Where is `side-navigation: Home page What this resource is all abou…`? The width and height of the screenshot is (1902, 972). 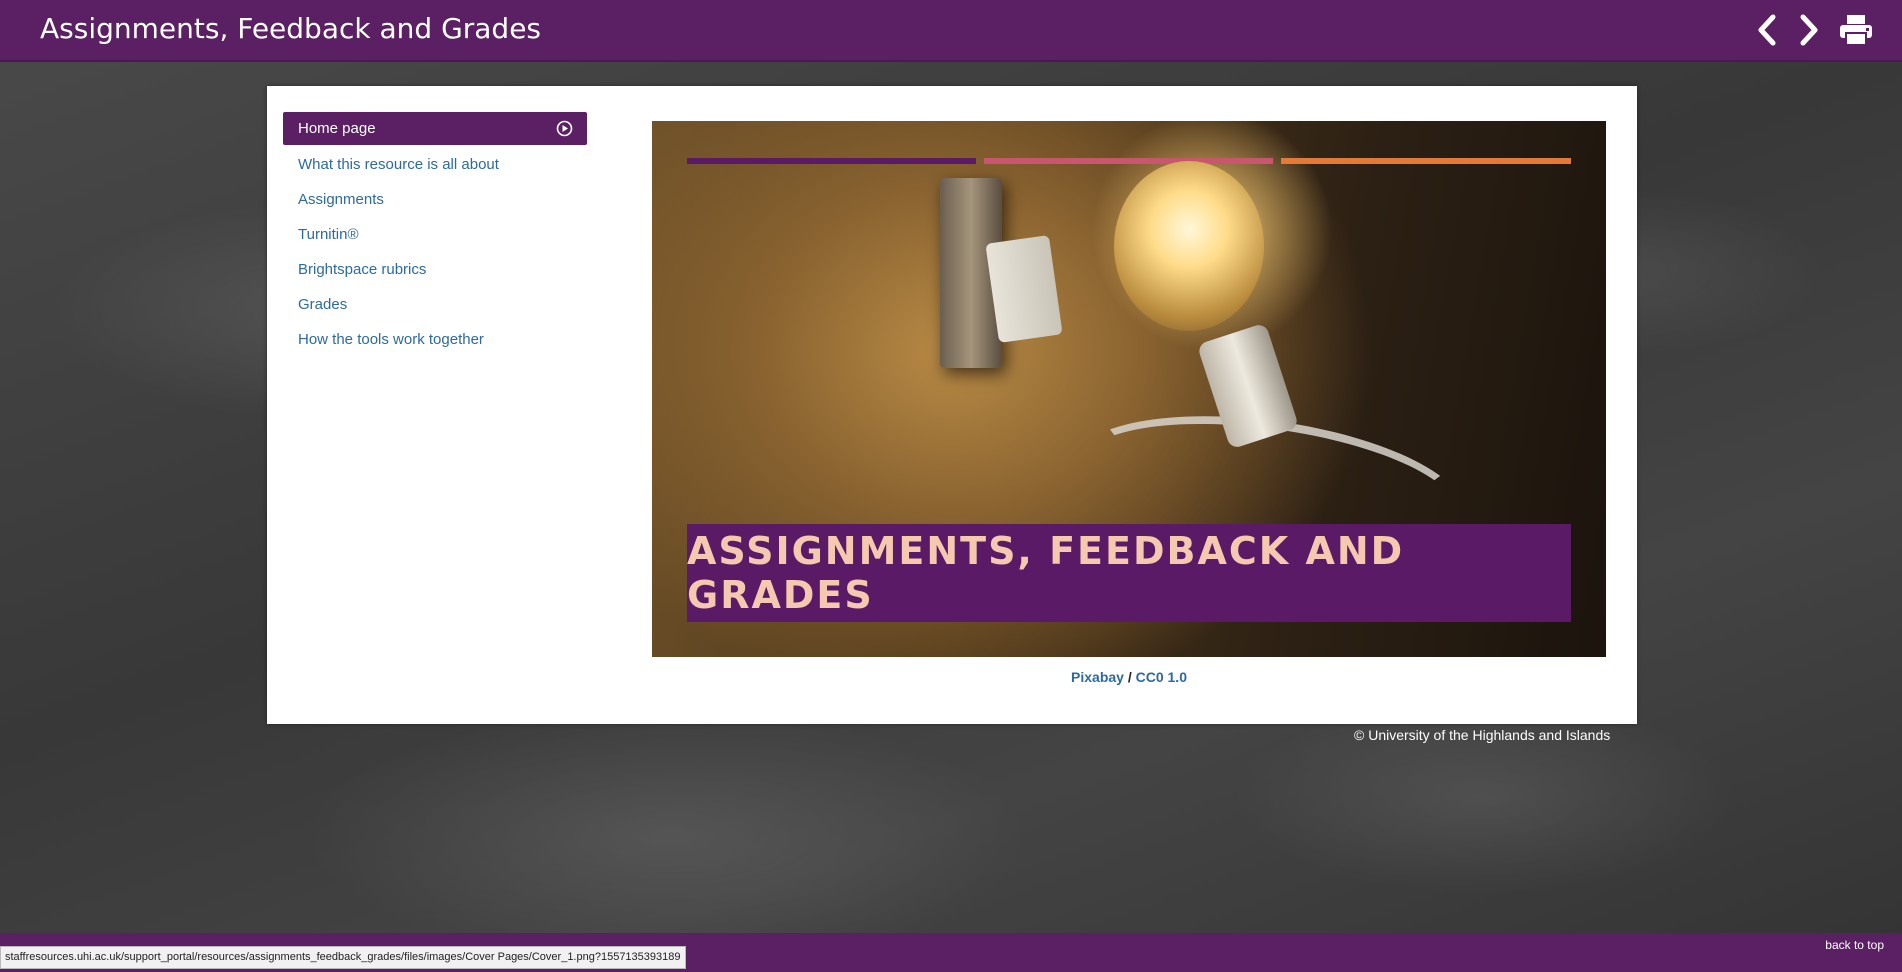
side-navigation: Home page What this resource is all abou… is located at coordinates (435, 234).